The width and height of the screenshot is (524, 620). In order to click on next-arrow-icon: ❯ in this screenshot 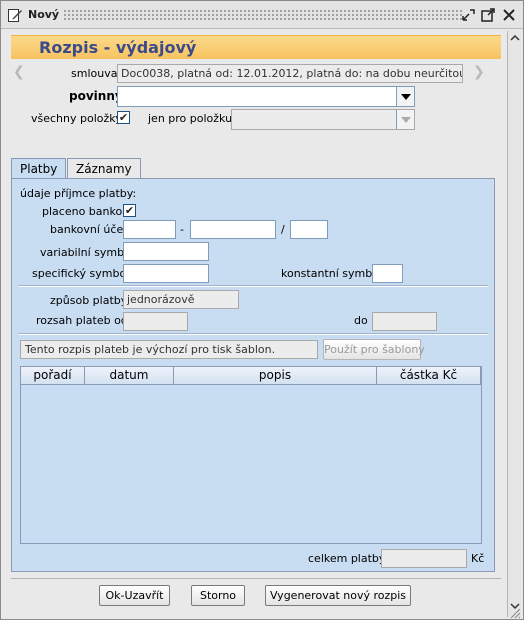, I will do `click(479, 72)`.